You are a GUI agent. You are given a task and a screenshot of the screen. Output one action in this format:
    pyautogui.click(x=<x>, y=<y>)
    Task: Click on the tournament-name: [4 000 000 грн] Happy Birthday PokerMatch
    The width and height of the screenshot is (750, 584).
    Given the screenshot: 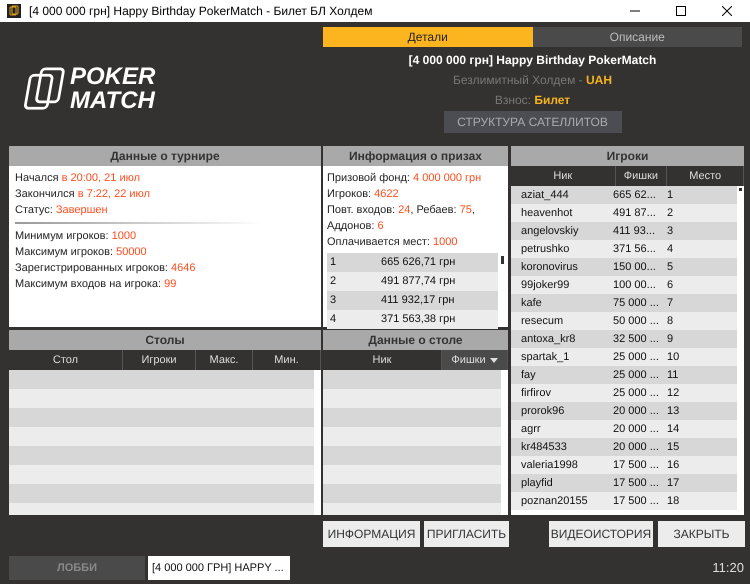 What is the action you would take?
    pyautogui.click(x=532, y=60)
    